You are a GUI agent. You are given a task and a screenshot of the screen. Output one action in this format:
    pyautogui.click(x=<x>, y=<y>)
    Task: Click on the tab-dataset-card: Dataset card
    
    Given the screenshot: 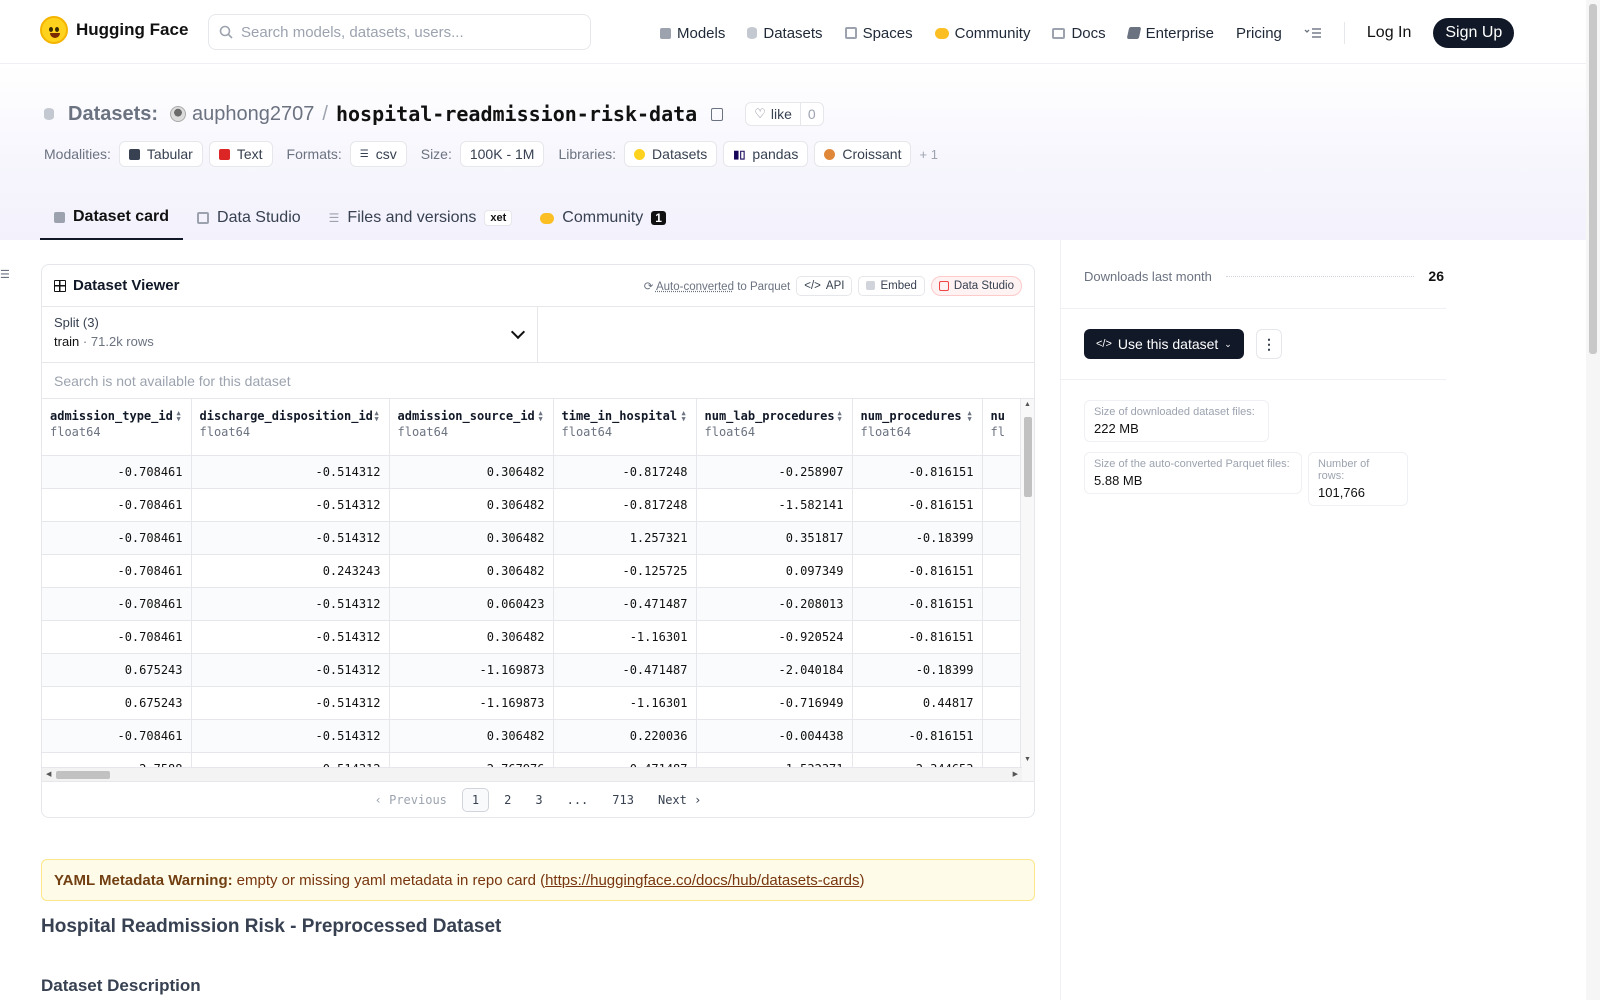 What is the action you would take?
    pyautogui.click(x=112, y=218)
    